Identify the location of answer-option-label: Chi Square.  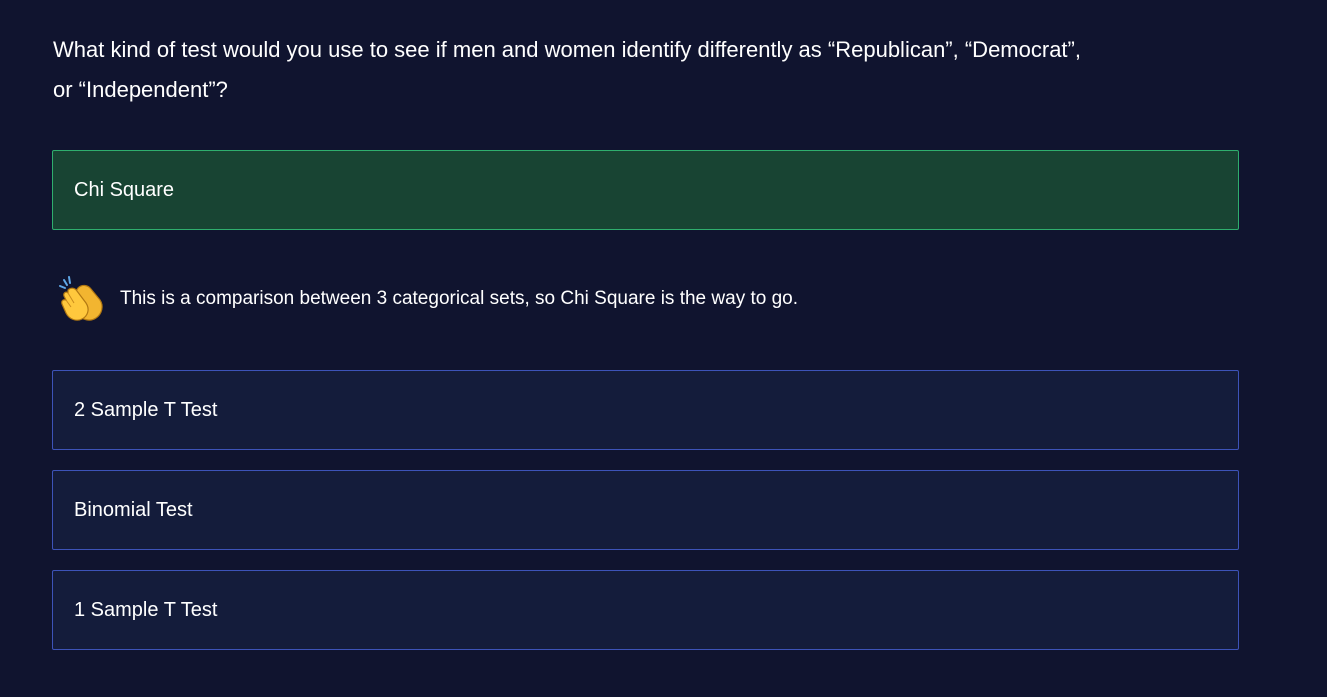
(124, 190).